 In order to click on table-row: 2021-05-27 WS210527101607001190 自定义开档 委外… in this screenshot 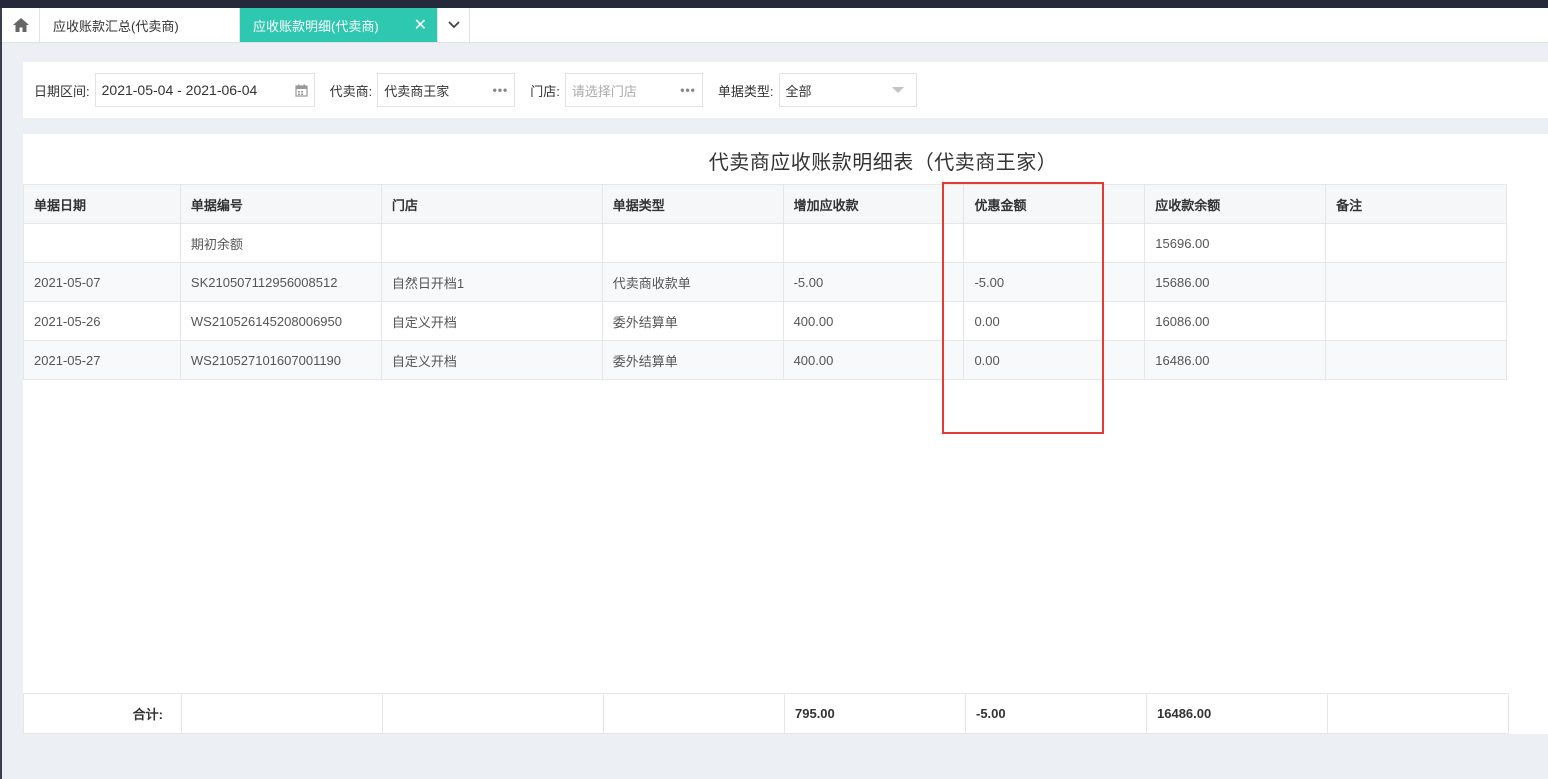, I will do `click(785, 360)`.